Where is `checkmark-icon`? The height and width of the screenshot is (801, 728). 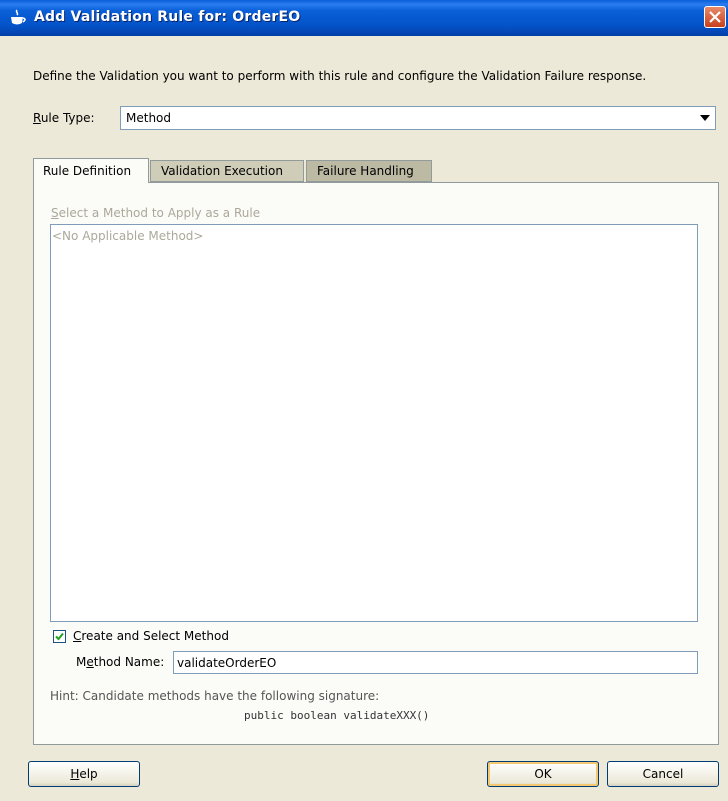 checkmark-icon is located at coordinates (59, 636).